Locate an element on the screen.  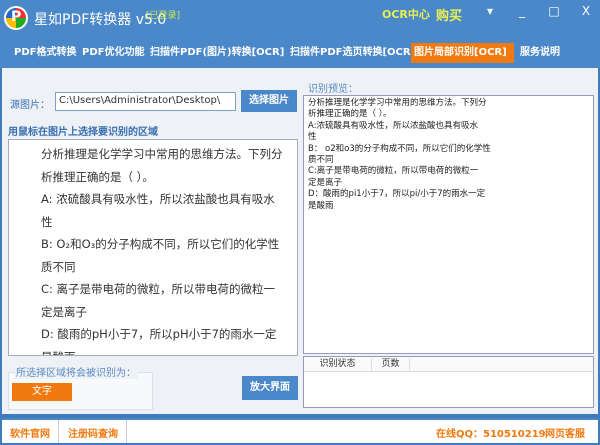
tab-service-info: 服务说明 is located at coordinates (540, 53).